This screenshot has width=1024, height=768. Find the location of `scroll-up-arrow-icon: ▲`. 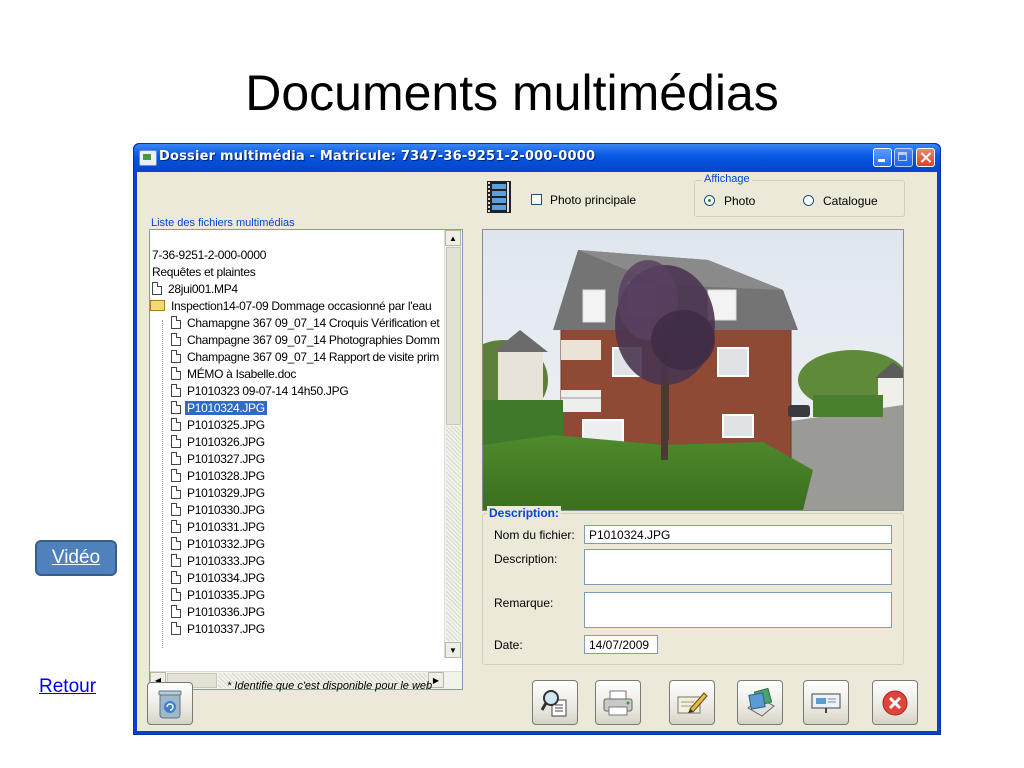

scroll-up-arrow-icon: ▲ is located at coordinates (453, 238).